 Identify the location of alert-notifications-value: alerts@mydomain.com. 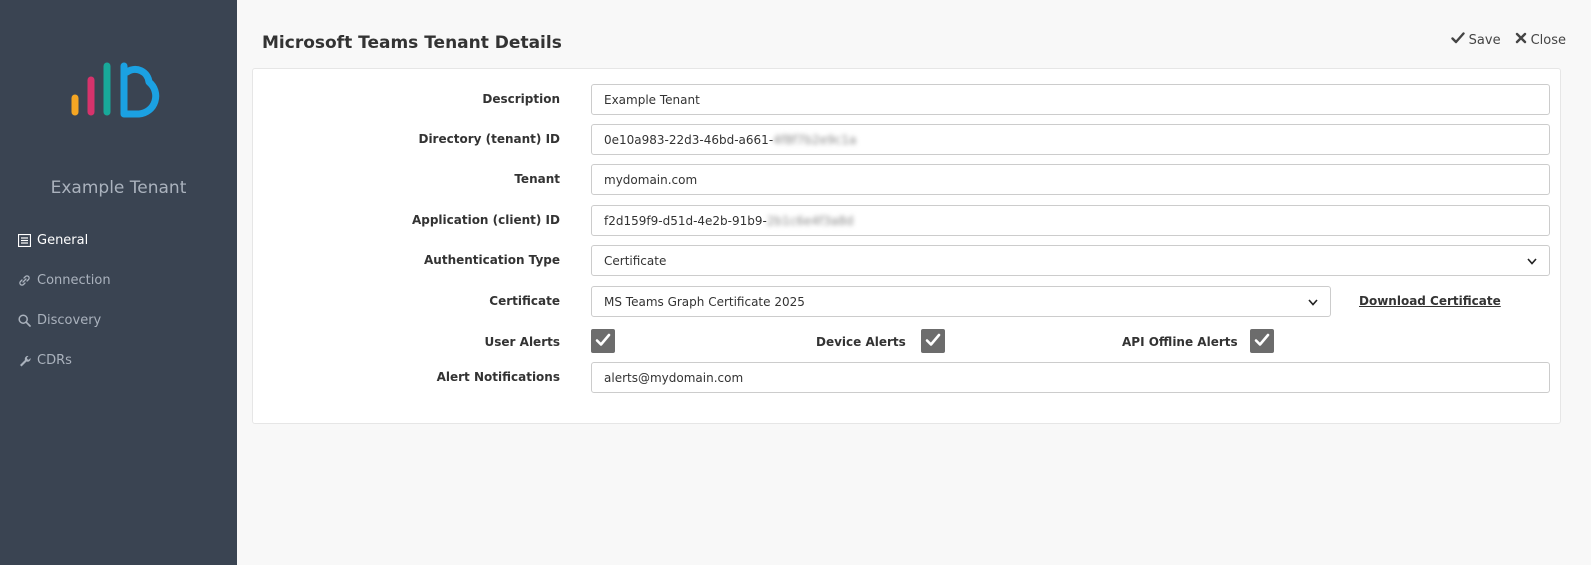
(674, 377).